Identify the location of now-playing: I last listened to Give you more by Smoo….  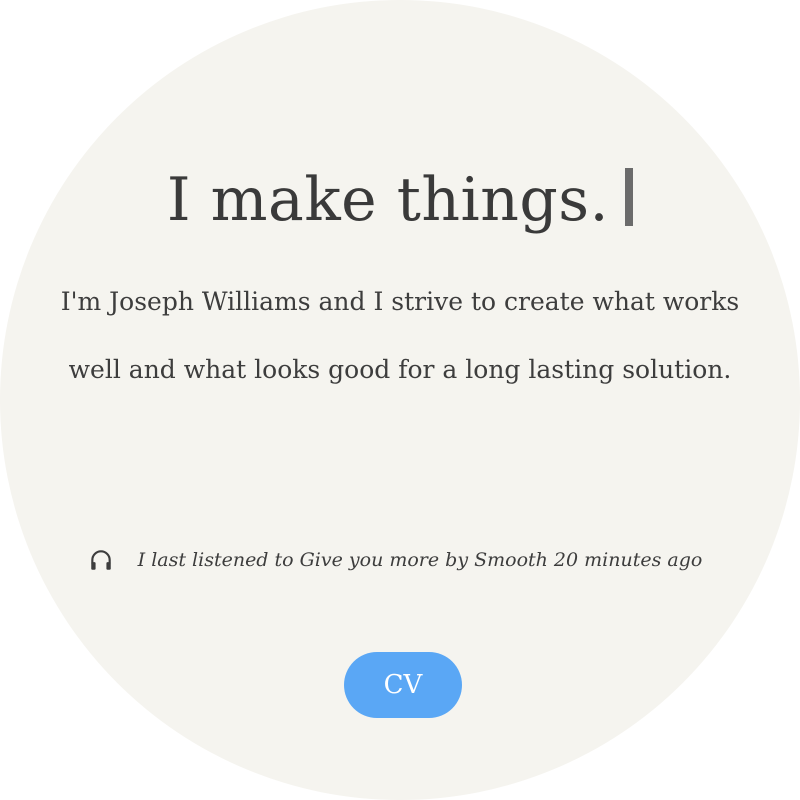
(400, 560).